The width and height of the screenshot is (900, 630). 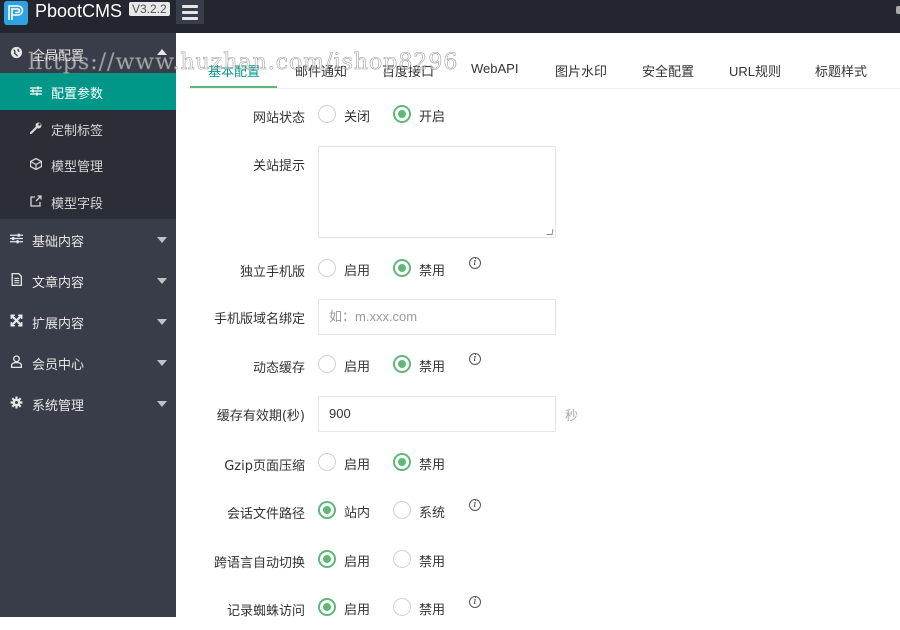 What do you see at coordinates (17, 279) in the screenshot?
I see `document-icon` at bounding box center [17, 279].